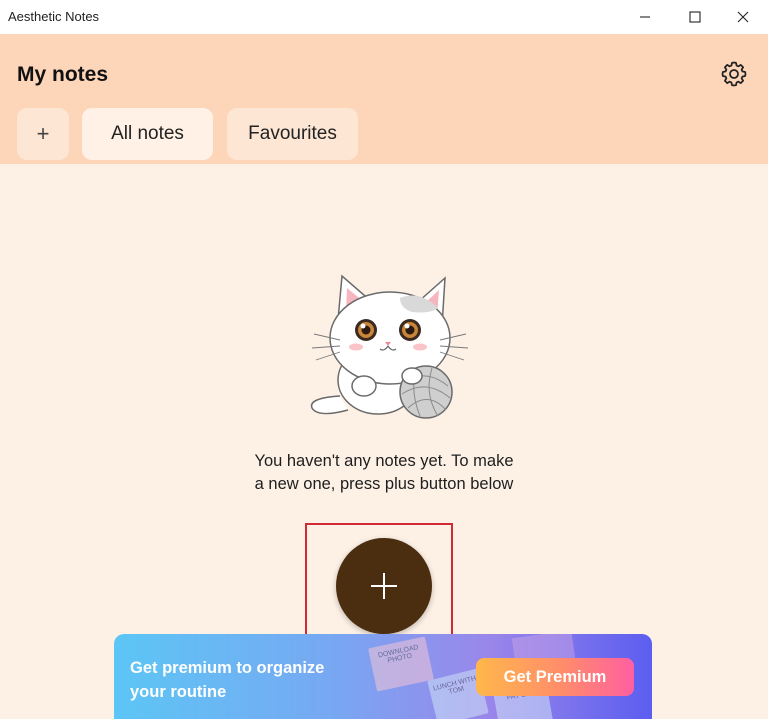 The image size is (768, 719). I want to click on plus-icon: +, so click(43, 133).